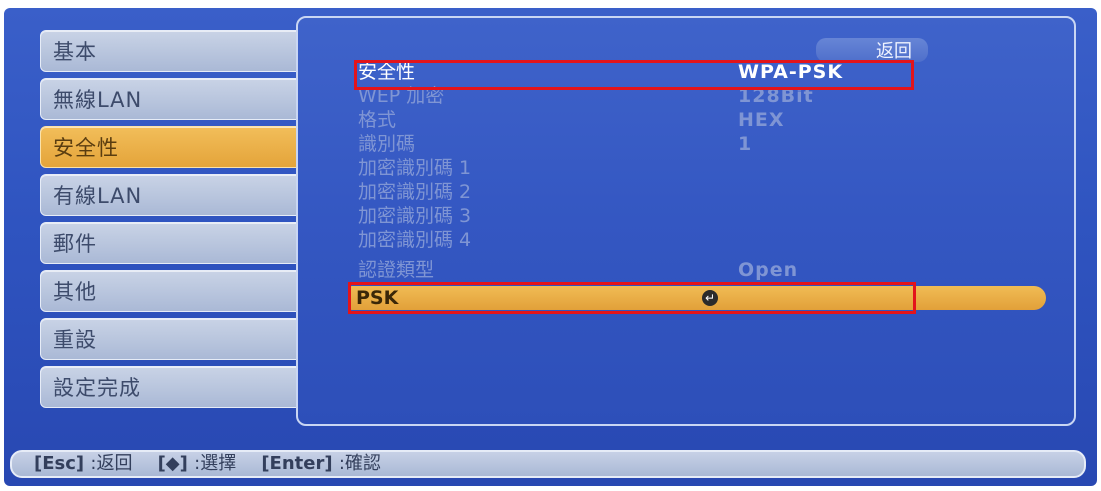 This screenshot has width=1101, height=491. I want to click on sidebar-item-label: 有線LAN, so click(98, 196).